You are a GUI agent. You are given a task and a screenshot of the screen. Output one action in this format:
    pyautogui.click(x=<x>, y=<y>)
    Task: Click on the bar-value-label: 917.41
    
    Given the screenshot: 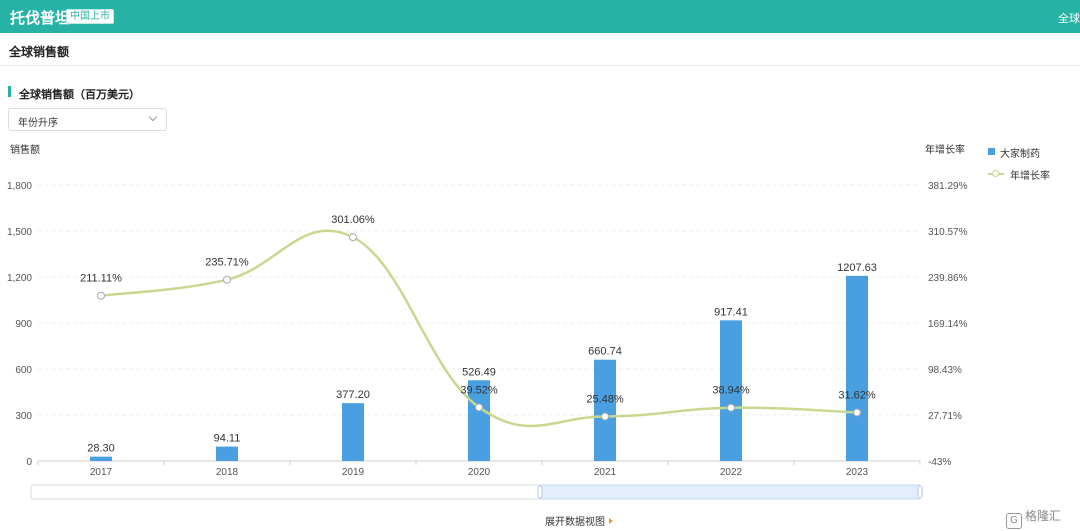 What is the action you would take?
    pyautogui.click(x=731, y=312)
    